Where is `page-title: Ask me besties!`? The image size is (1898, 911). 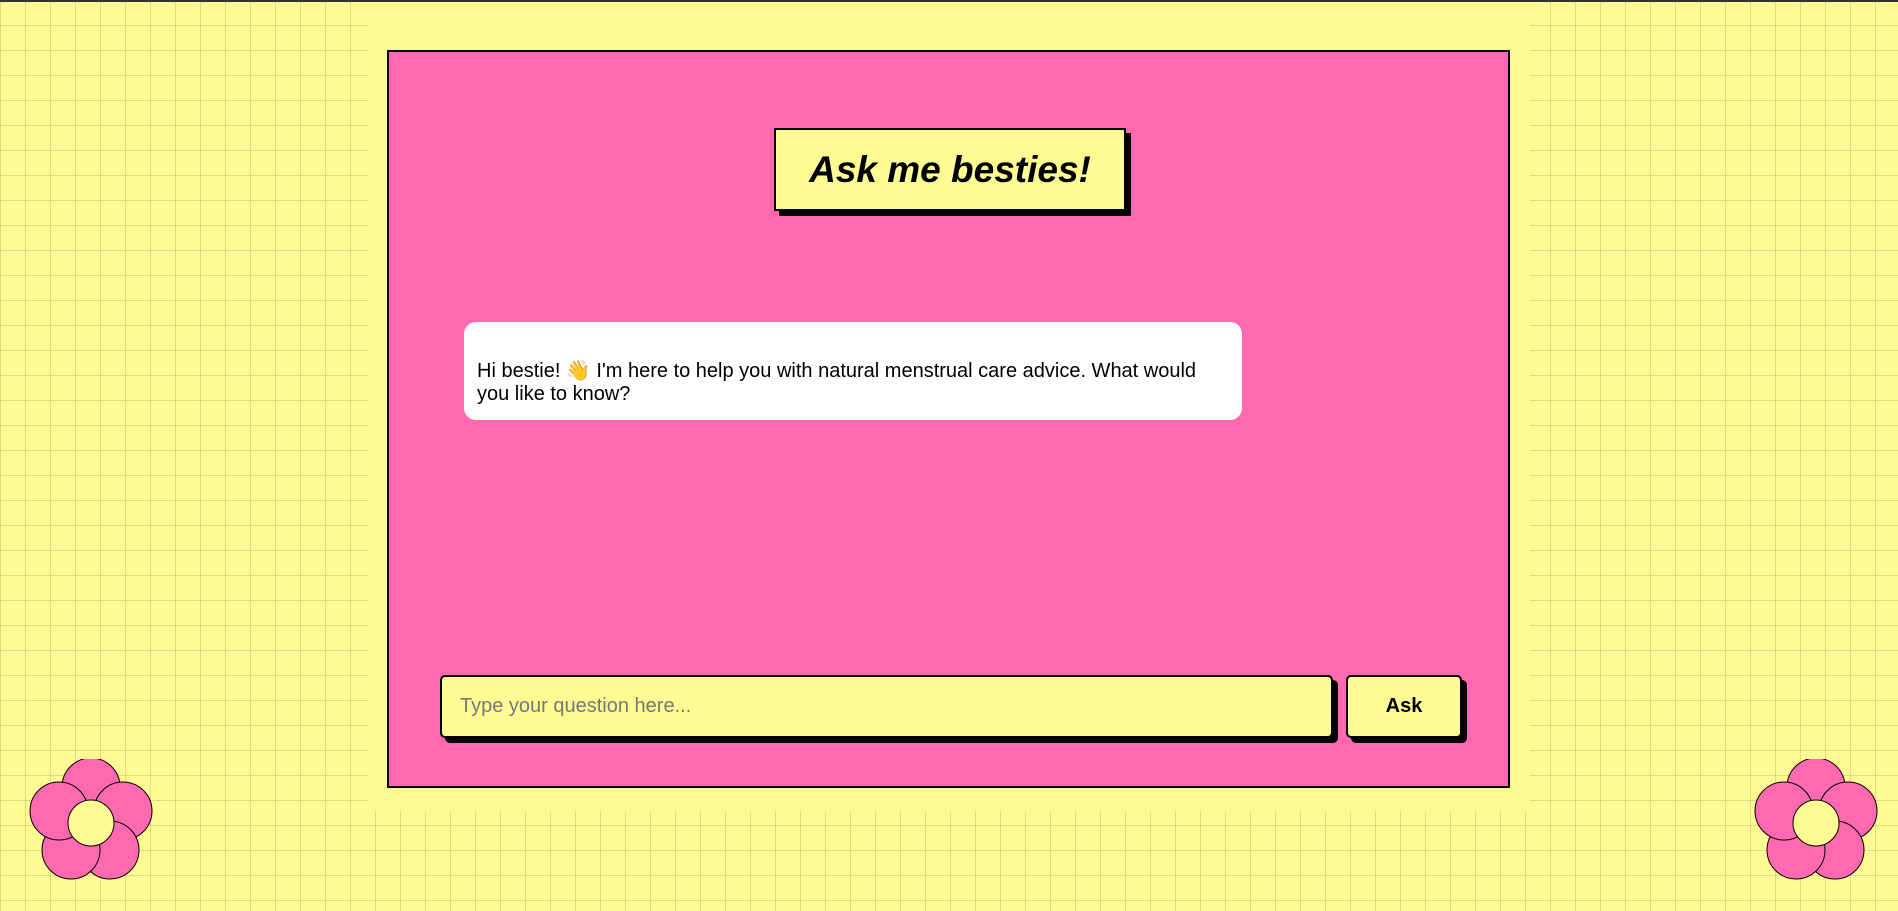
page-title: Ask me besties! is located at coordinates (950, 169).